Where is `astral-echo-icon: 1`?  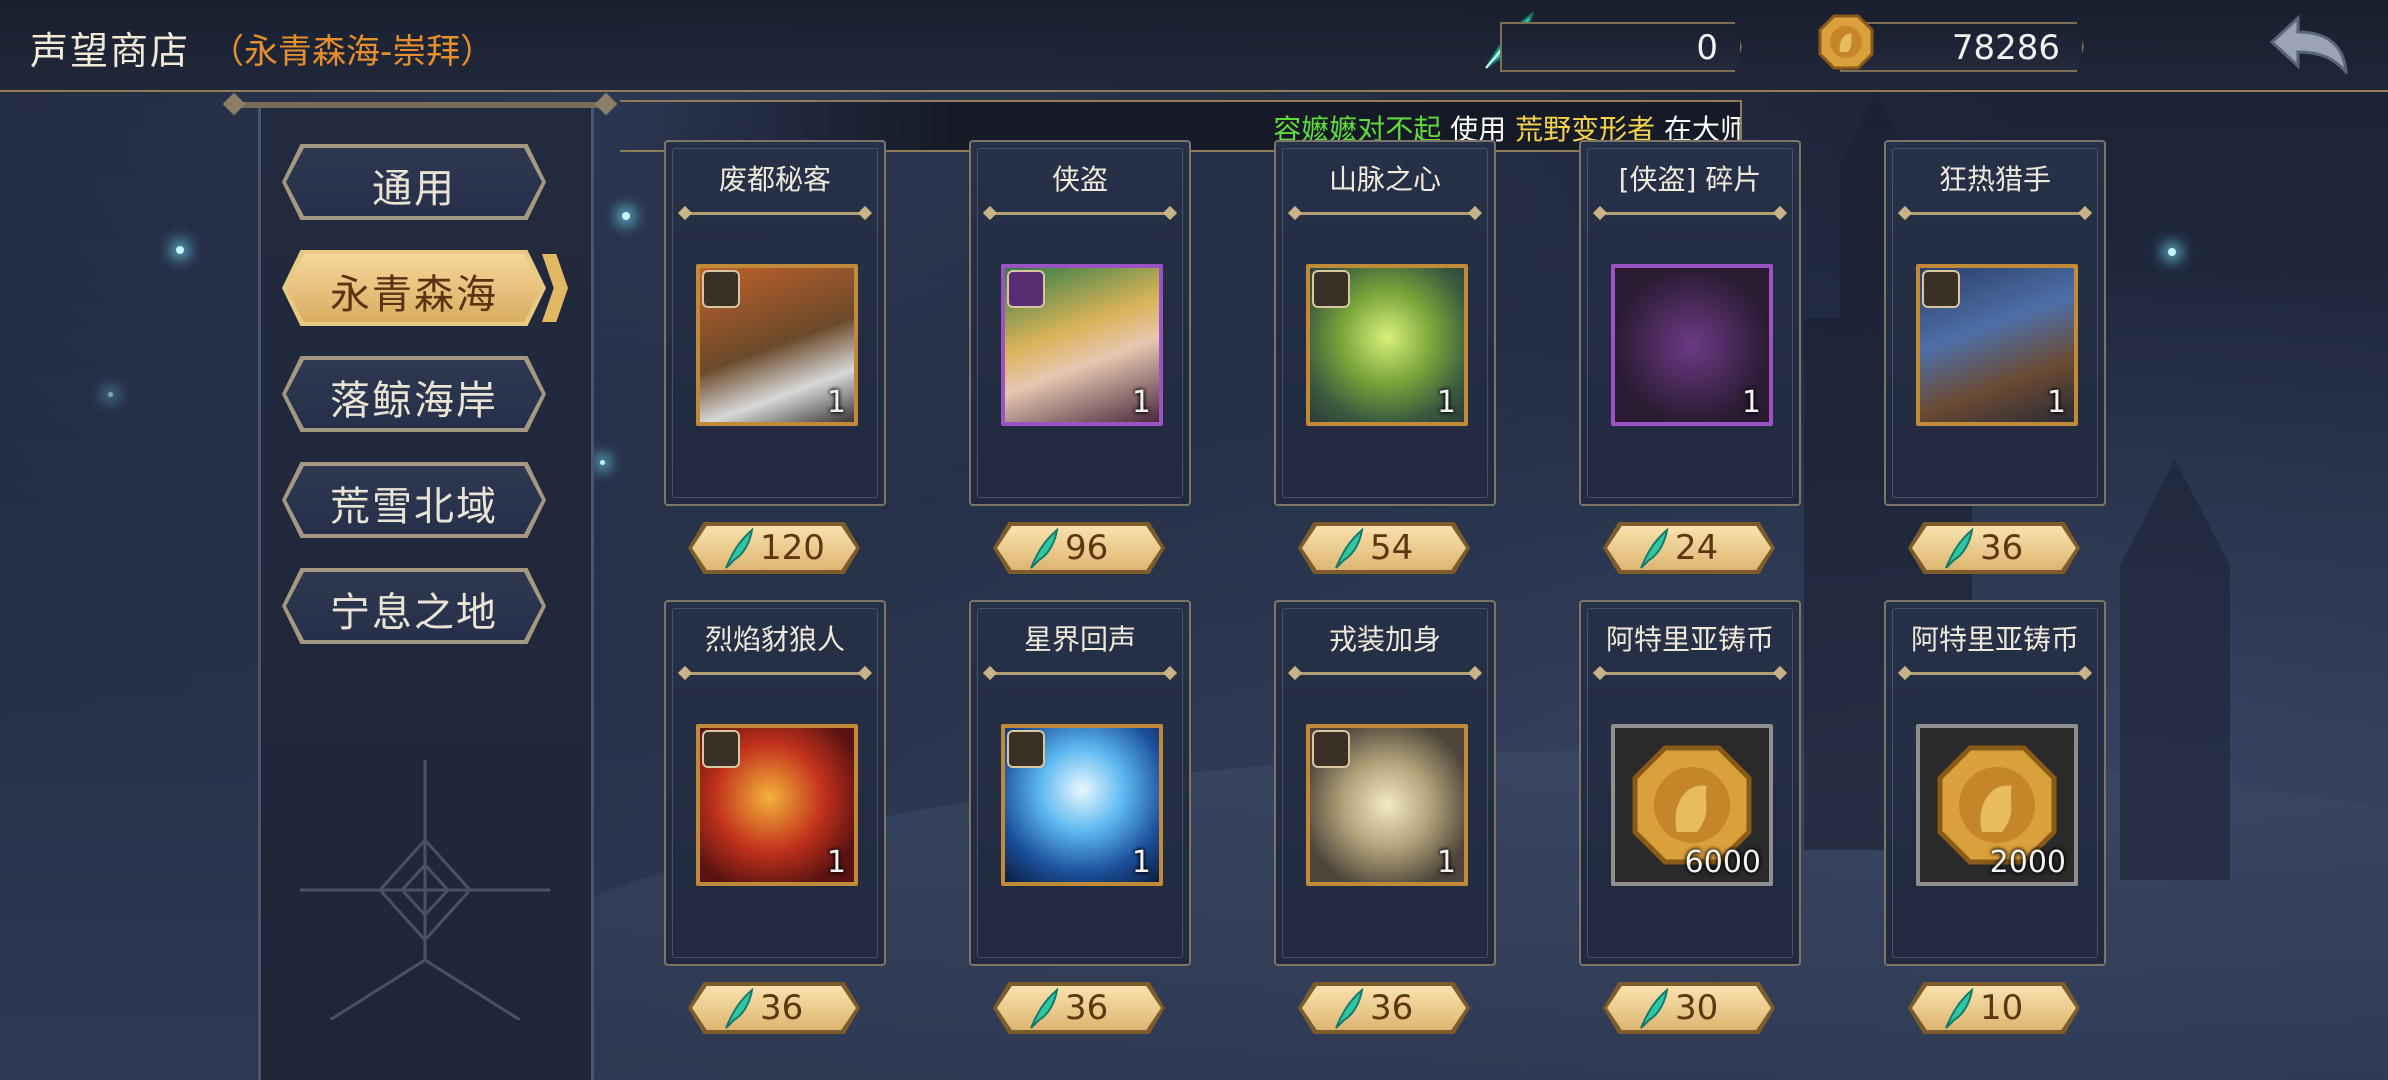 astral-echo-icon: 1 is located at coordinates (1082, 805).